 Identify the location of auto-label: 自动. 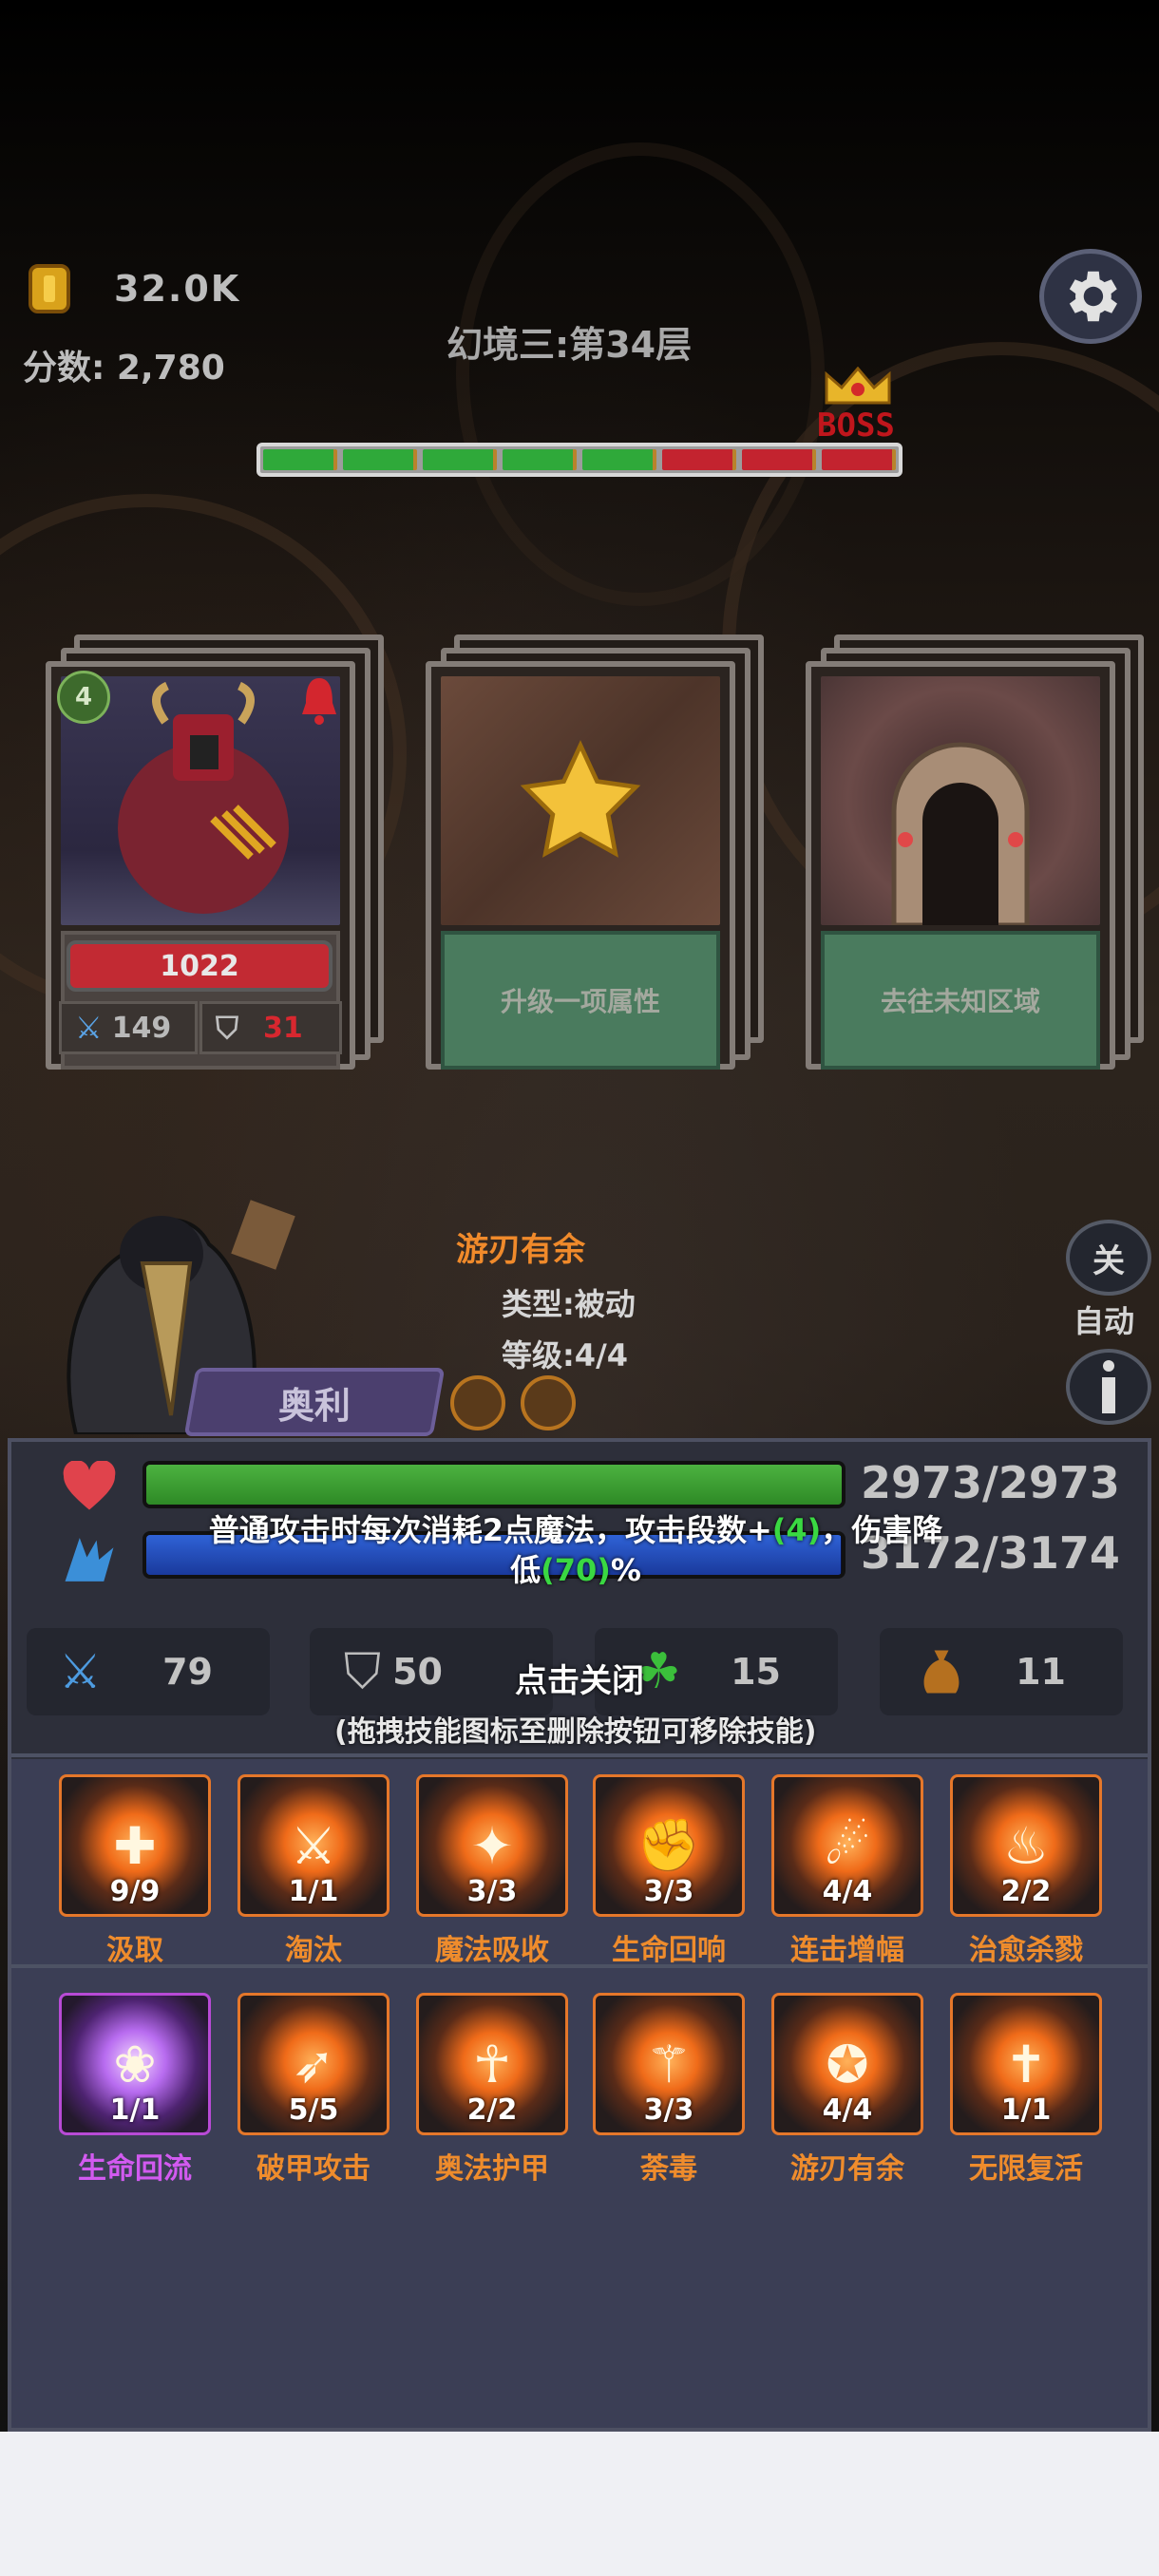
(1104, 1321).